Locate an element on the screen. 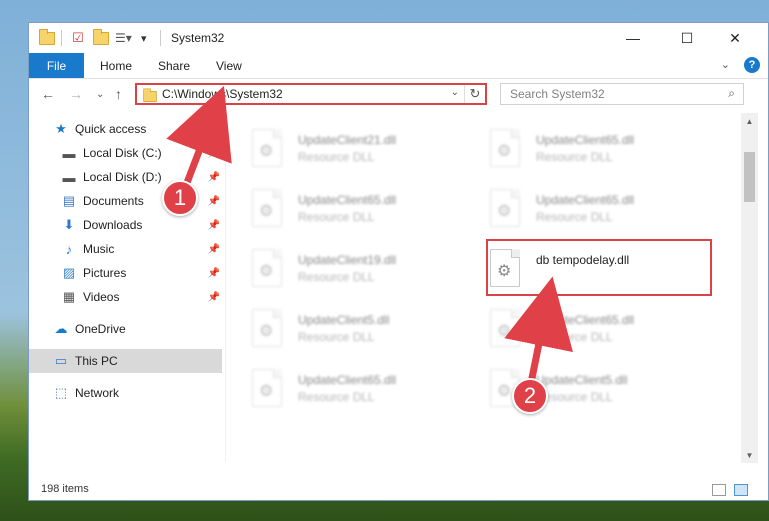 Image resolution: width=769 pixels, height=521 pixels. pictures-icon: ▨ is located at coordinates (69, 272).